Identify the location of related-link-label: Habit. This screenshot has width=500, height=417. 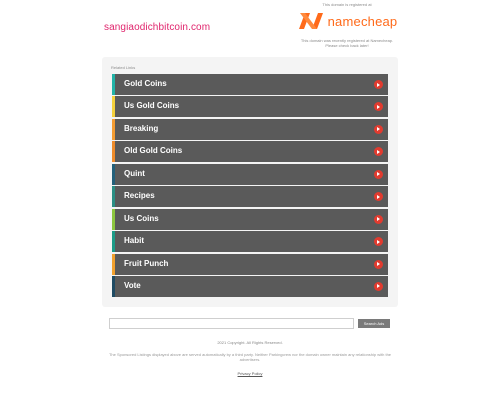
(134, 241).